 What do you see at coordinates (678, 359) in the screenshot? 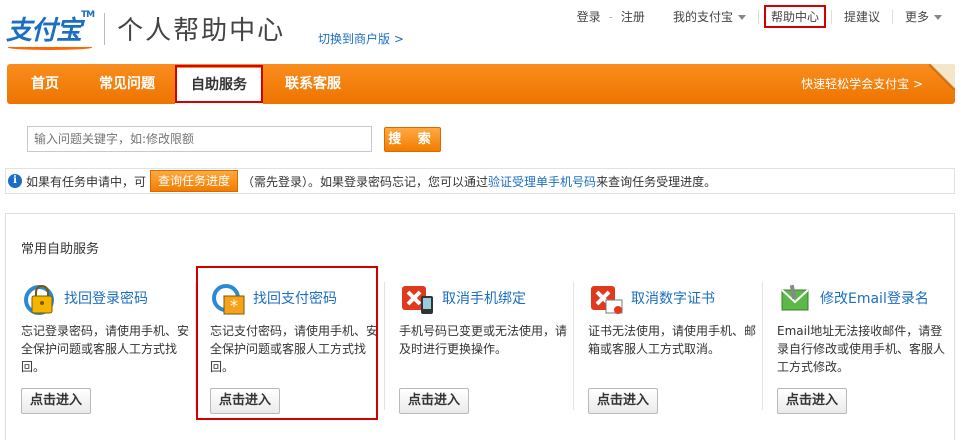
I see `service-card-certificate: 取消数字证书 证书无法使用，请使用手机、邮箱或客服人工方式取消。 点击进入` at bounding box center [678, 359].